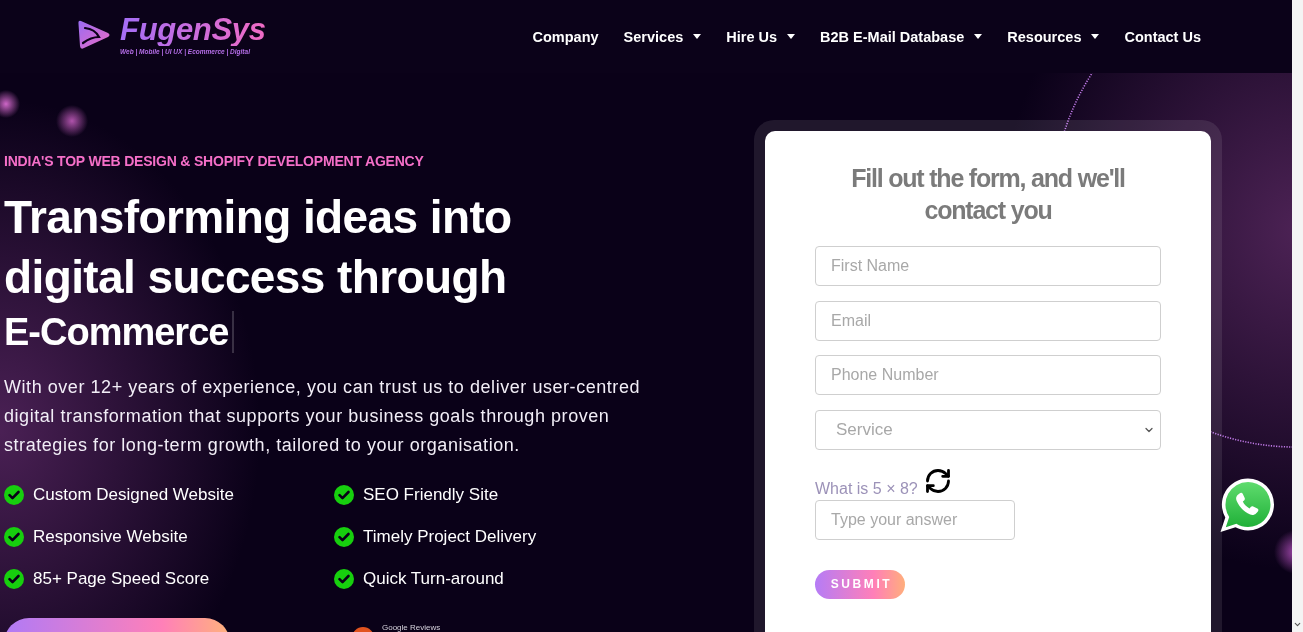  I want to click on captcha-question: What is 5 × 8?, so click(866, 488).